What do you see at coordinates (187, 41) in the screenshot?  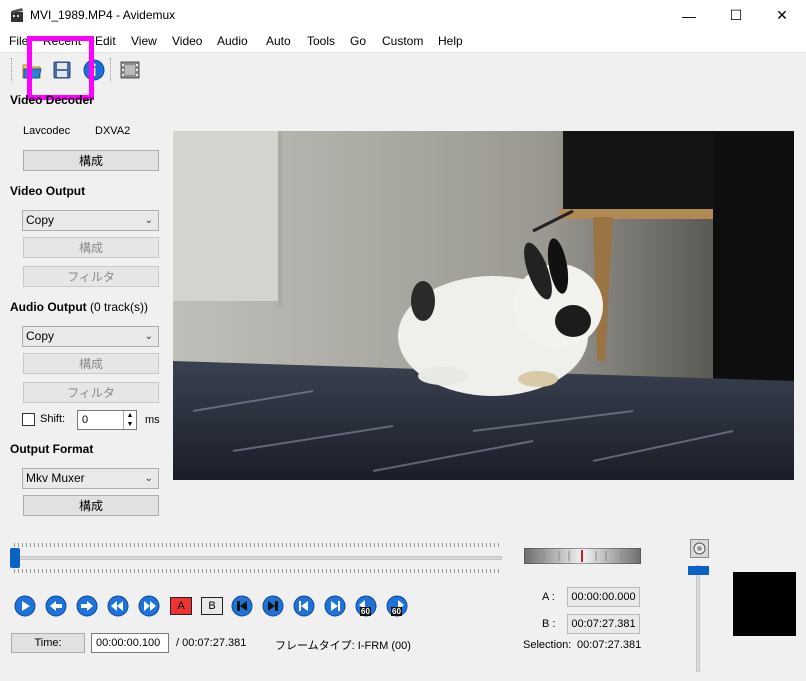 I see `menu-video: Video` at bounding box center [187, 41].